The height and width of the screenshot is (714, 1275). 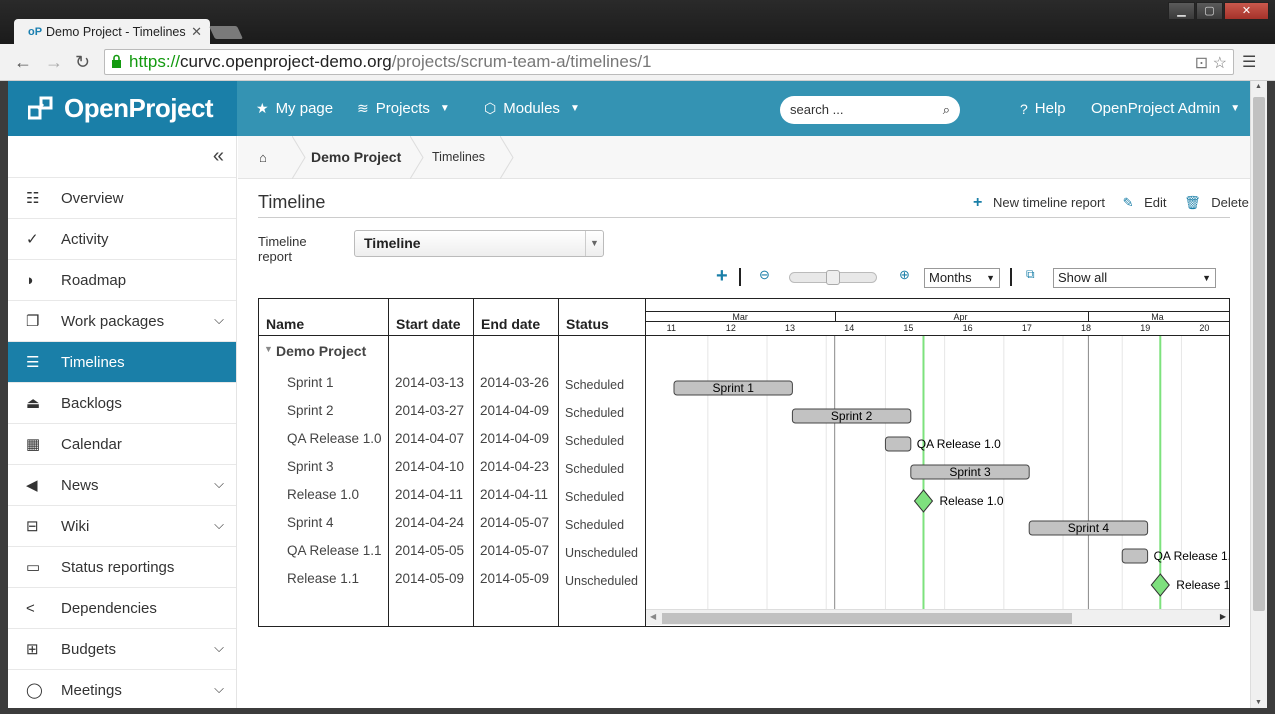 I want to click on user-menu: OpenProject Admin ▼, so click(x=1165, y=108).